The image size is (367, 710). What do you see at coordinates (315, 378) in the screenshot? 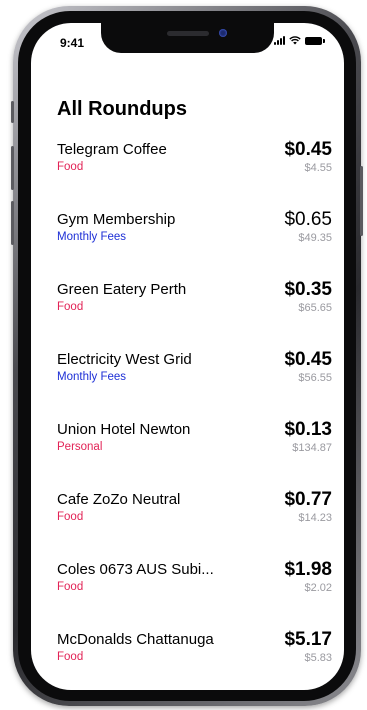
I see `transaction-total: $56.55` at bounding box center [315, 378].